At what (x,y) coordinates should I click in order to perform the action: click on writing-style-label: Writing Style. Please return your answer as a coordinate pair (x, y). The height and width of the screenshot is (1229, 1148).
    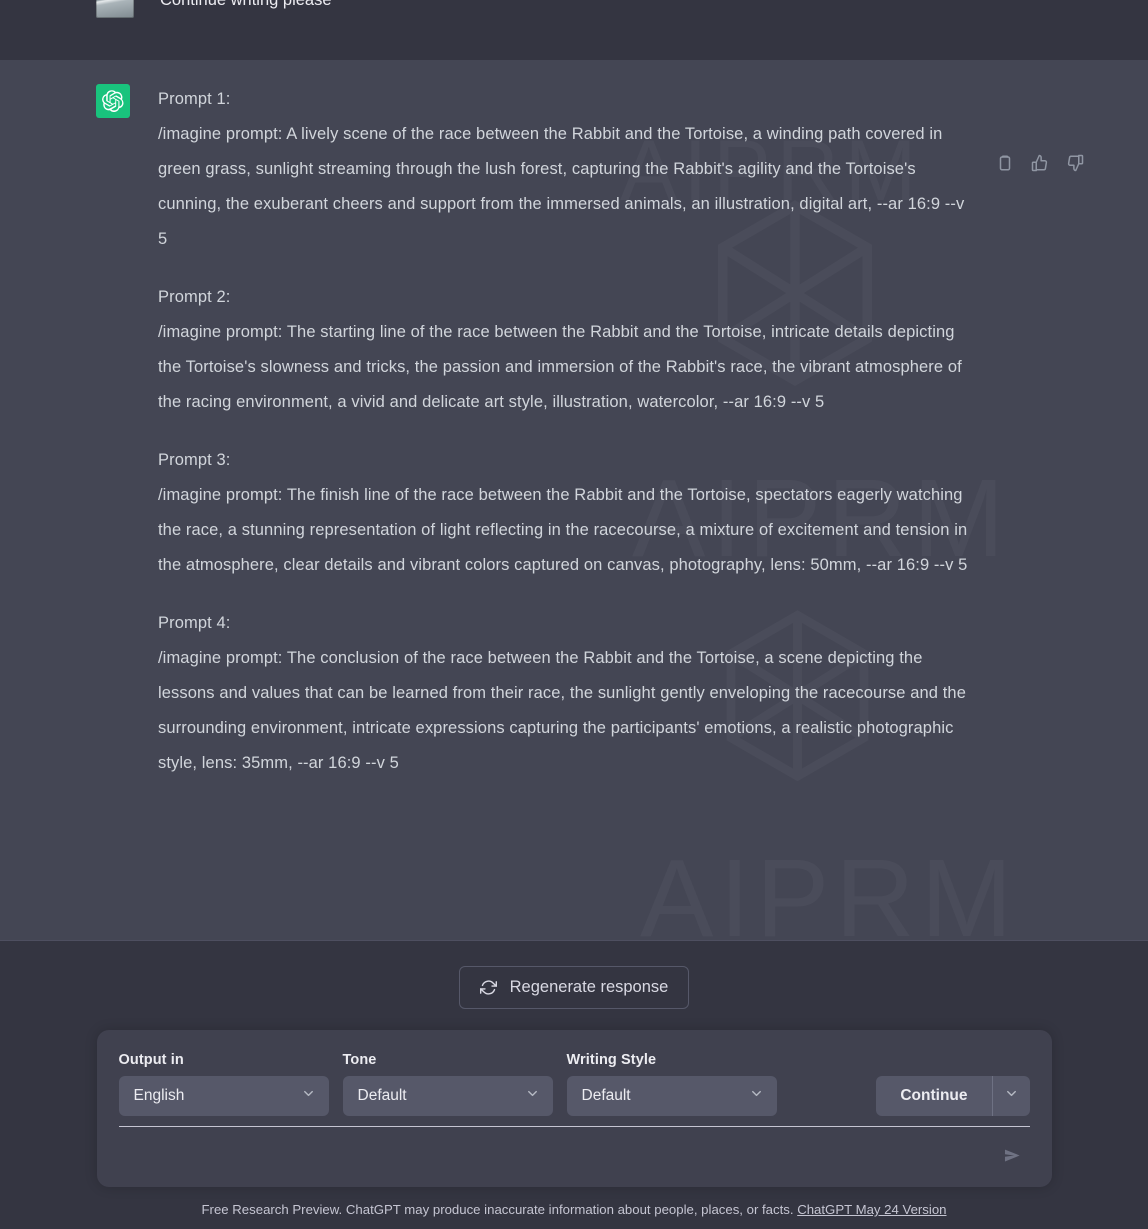
    Looking at the image, I should click on (611, 1060).